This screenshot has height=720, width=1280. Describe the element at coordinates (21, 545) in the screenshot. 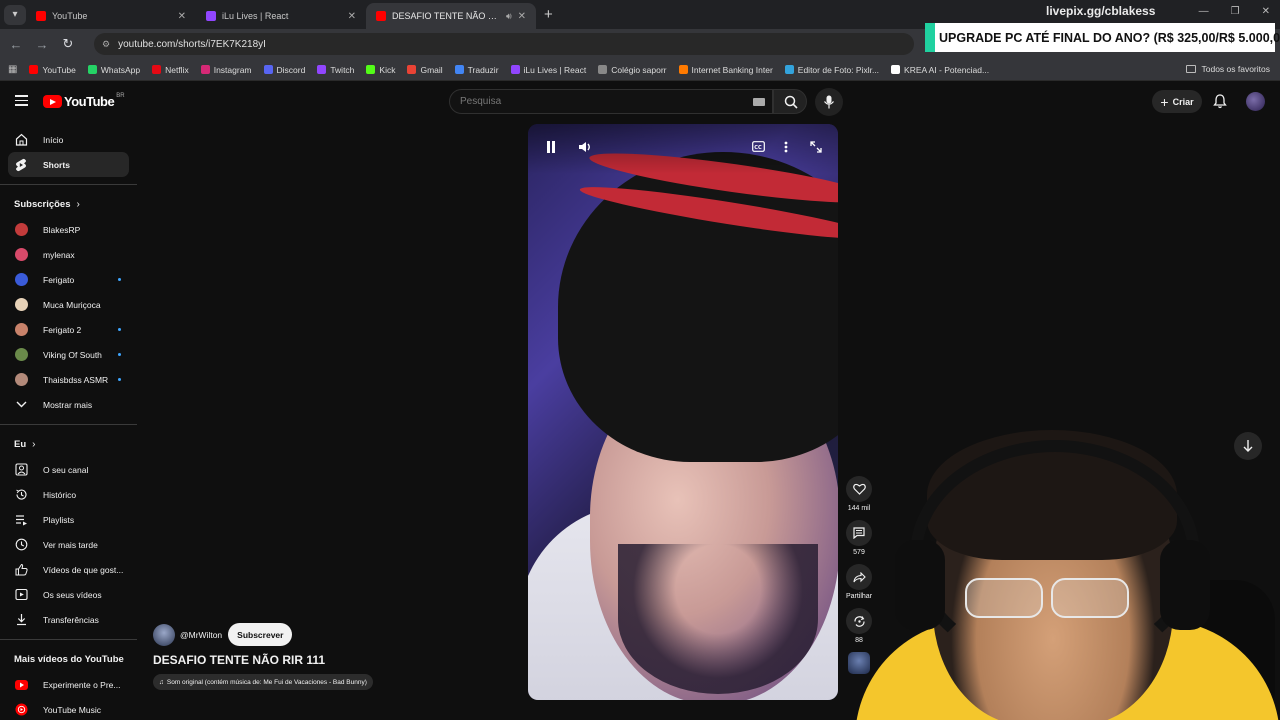

I see `clock-icon` at that location.